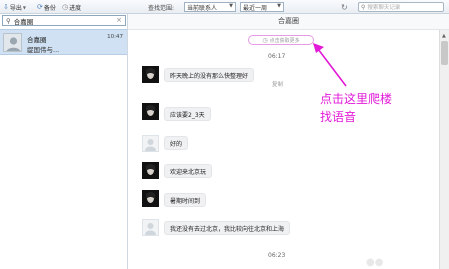 The height and width of the screenshot is (269, 449). Describe the element at coordinates (356, 108) in the screenshot. I see `annotation-text: 点击这里爬楼 找语音` at that location.